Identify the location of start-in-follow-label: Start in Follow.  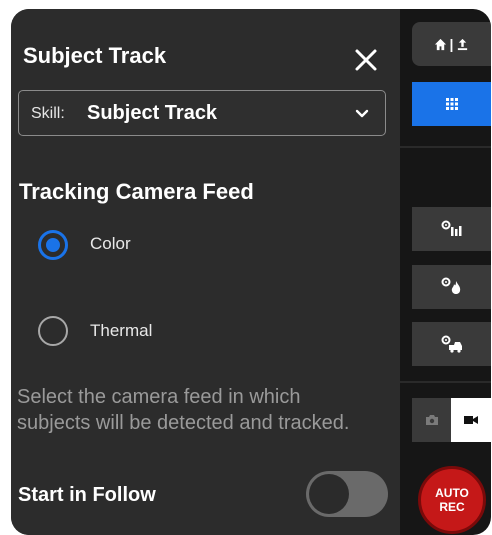
(87, 495).